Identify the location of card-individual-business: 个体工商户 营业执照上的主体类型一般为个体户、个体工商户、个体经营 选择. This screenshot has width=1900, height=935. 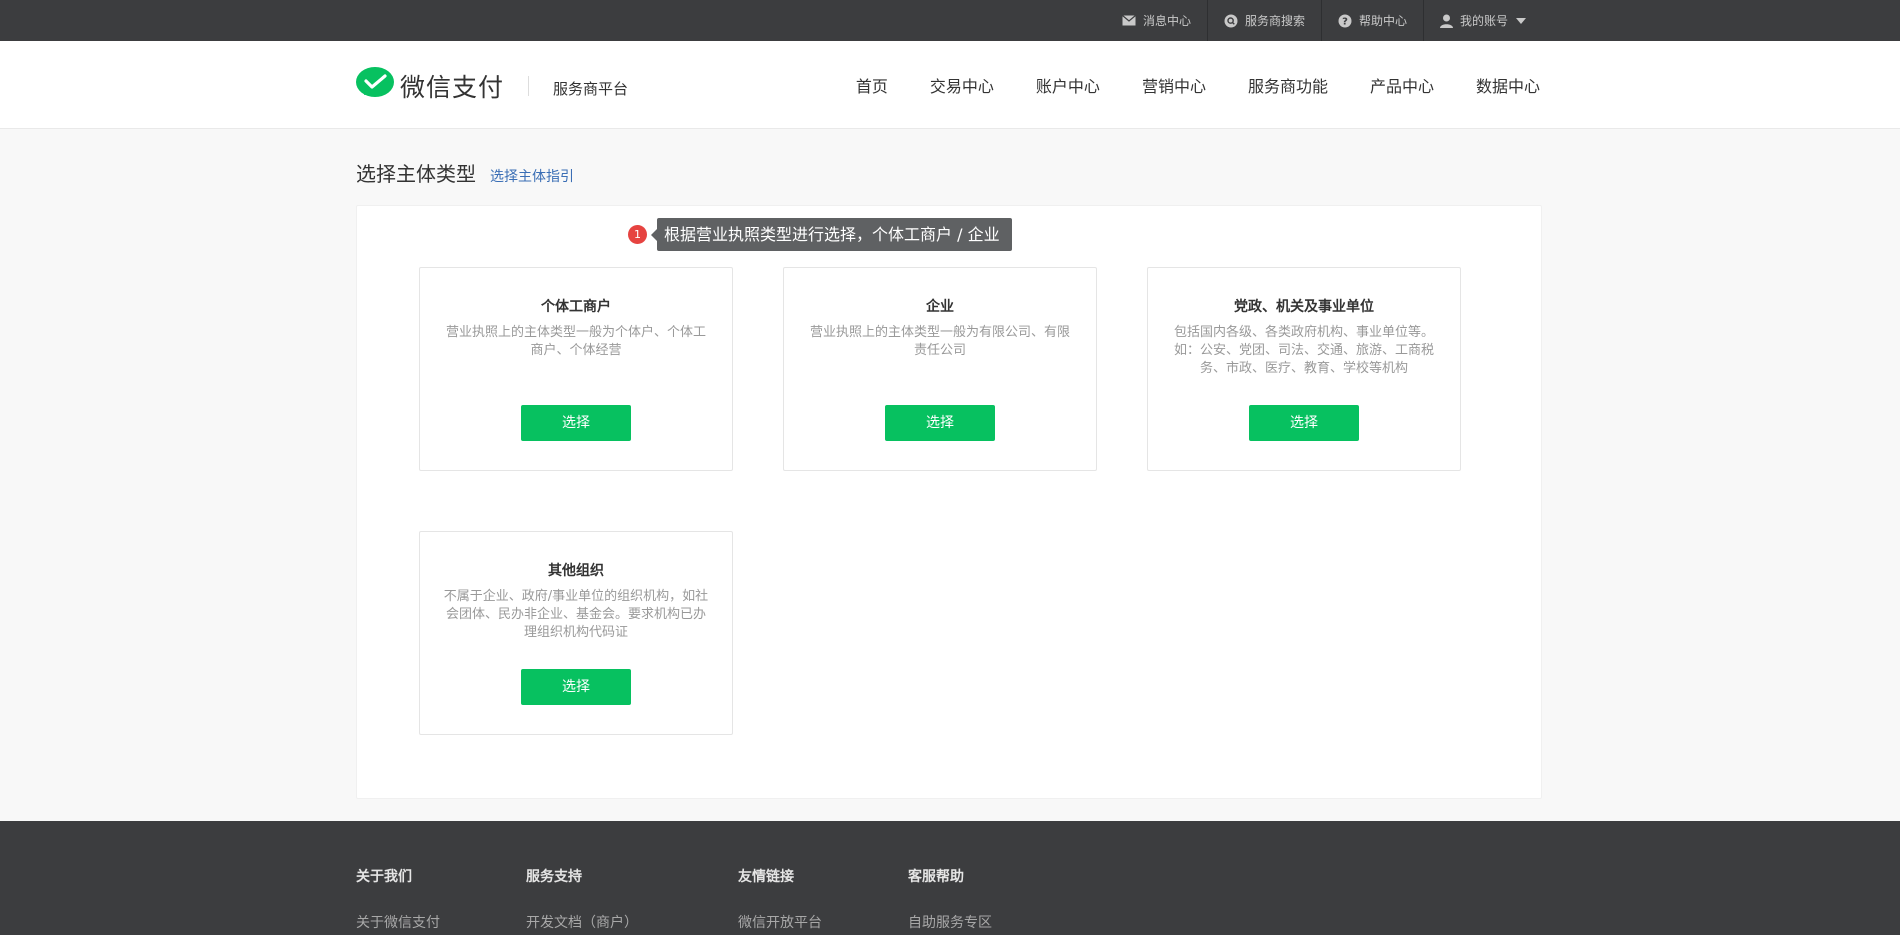
(576, 369).